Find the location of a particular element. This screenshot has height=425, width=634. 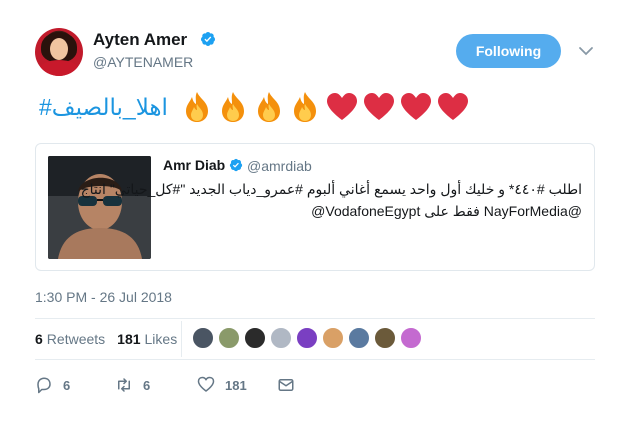

quoted-tweet-image is located at coordinates (99, 207).